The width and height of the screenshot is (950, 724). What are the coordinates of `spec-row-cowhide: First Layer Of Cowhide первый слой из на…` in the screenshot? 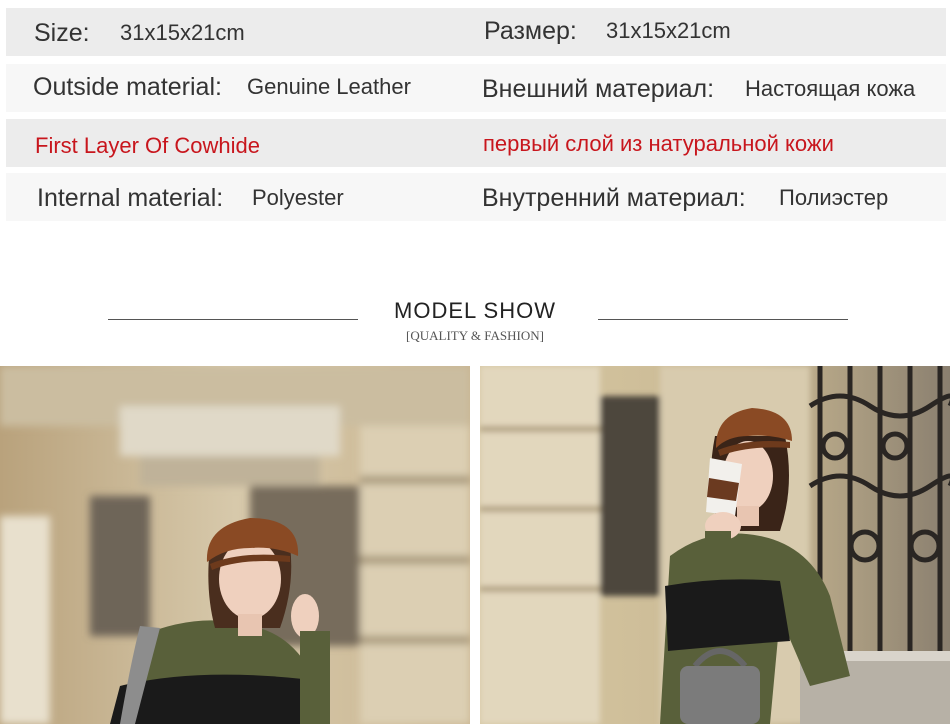 It's located at (476, 144).